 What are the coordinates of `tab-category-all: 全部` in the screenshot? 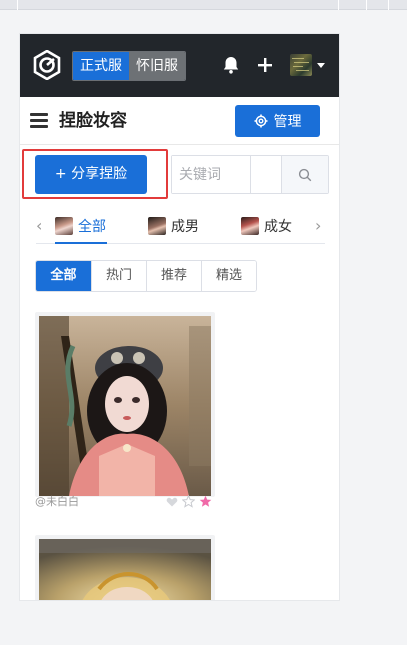 It's located at (80, 226).